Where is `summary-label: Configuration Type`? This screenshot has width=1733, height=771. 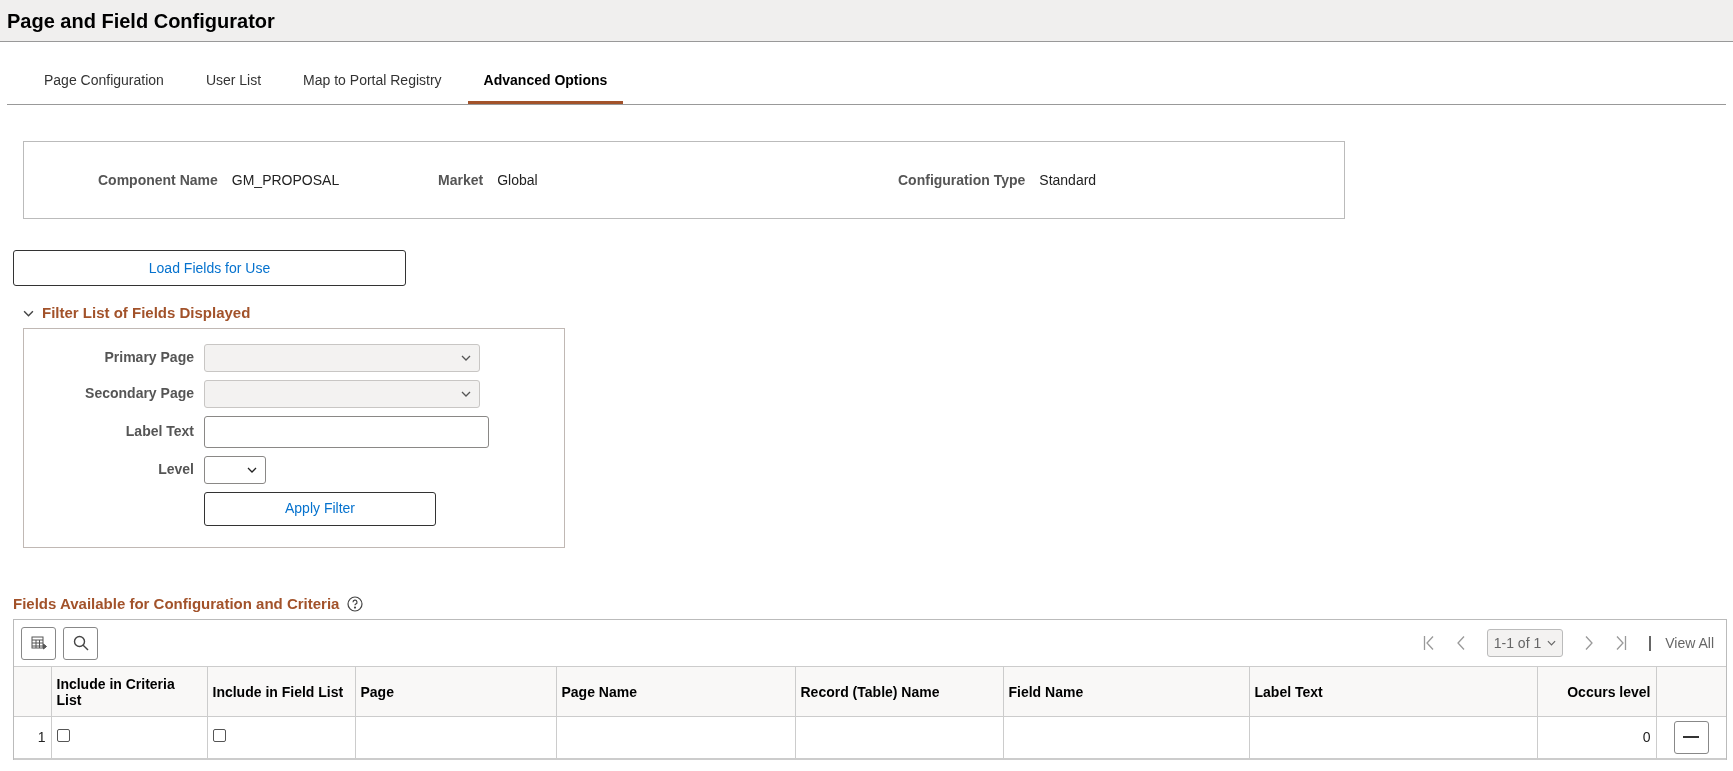 summary-label: Configuration Type is located at coordinates (962, 180).